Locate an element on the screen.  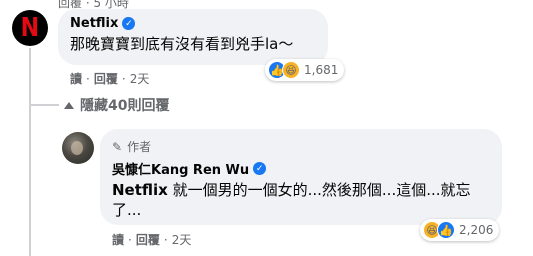
author-badge-label: 作者 is located at coordinates (139, 147).